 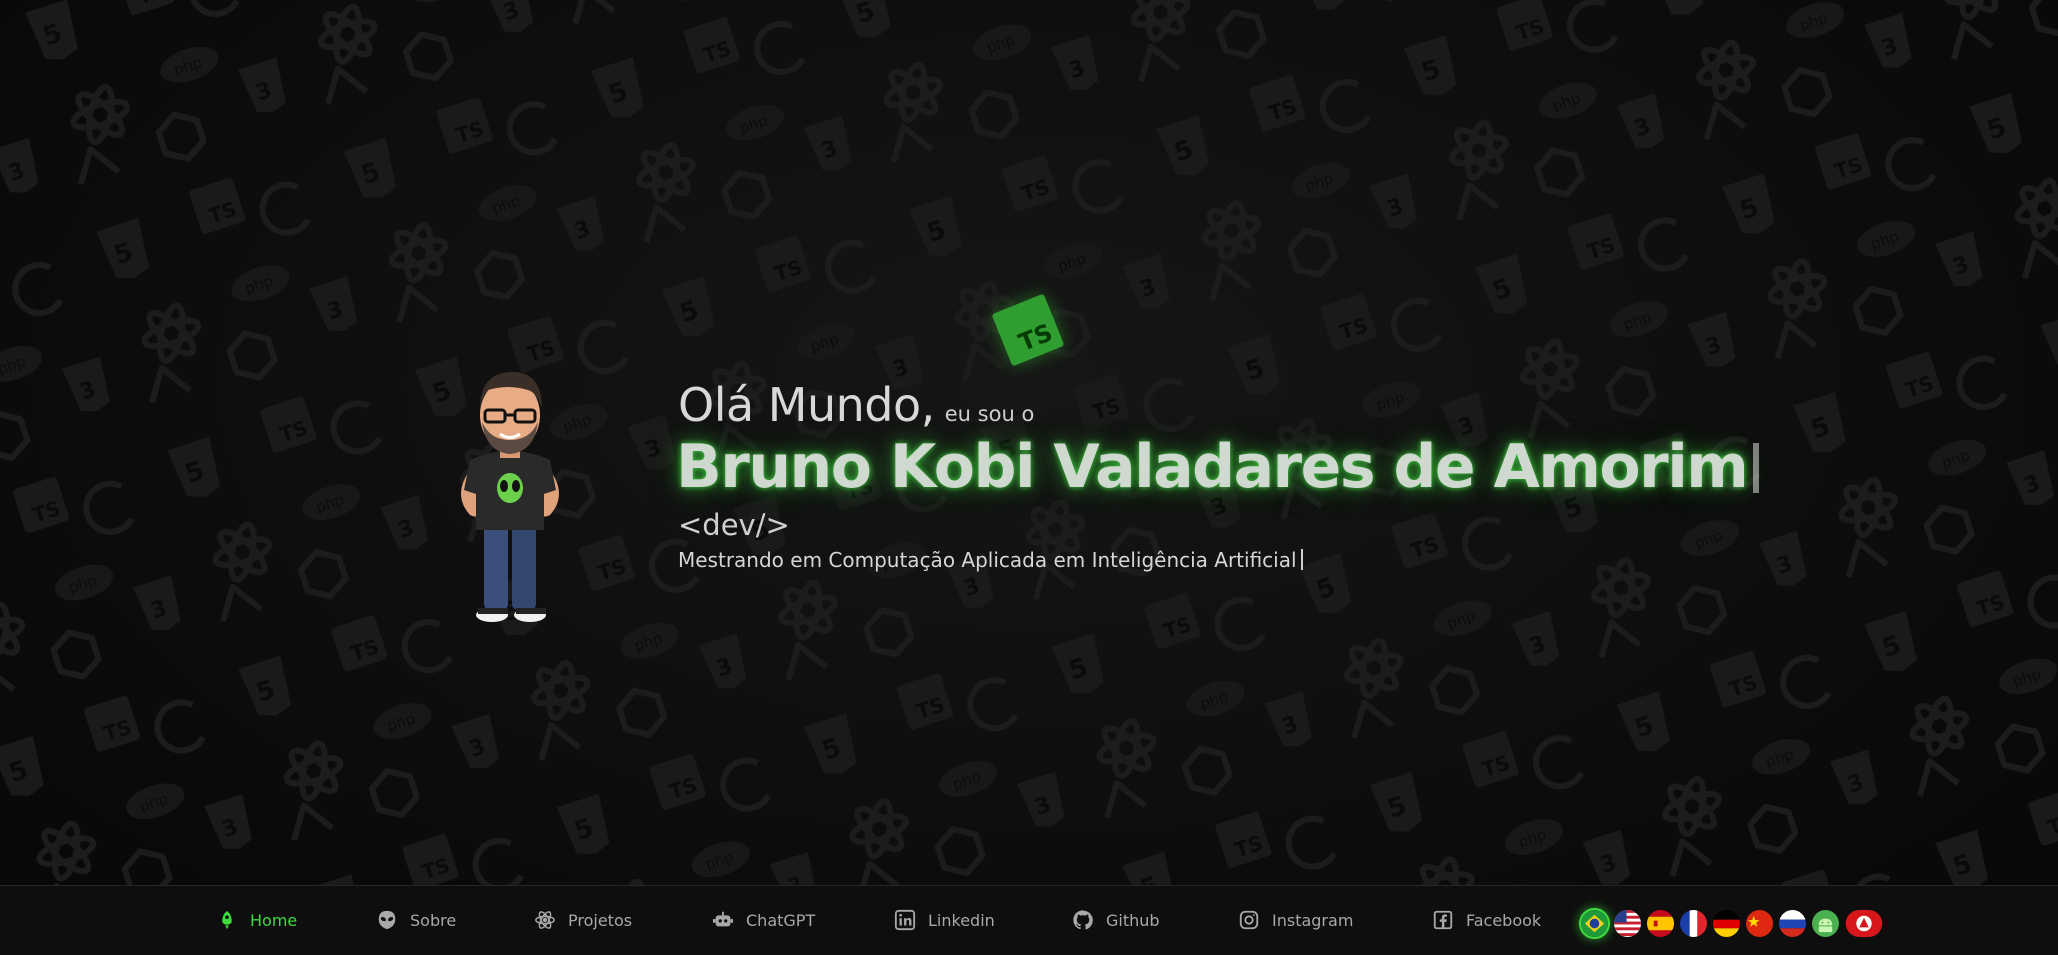 I want to click on language-option-ru, so click(x=1792, y=923).